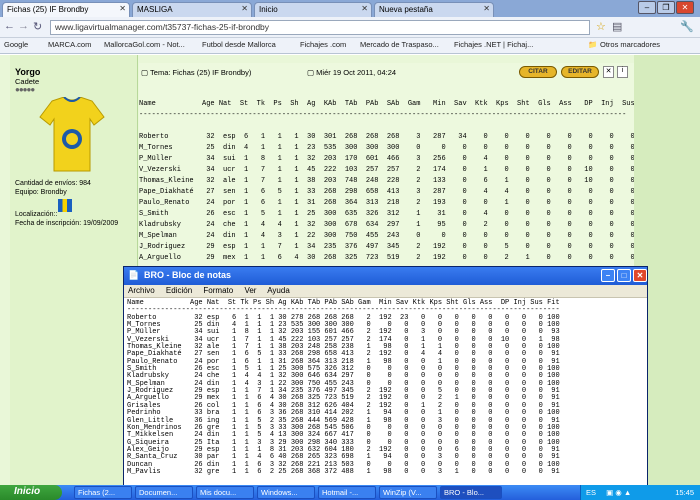 The width and height of the screenshot is (700, 500). Describe the element at coordinates (72, 134) in the screenshot. I see `avatar` at that location.